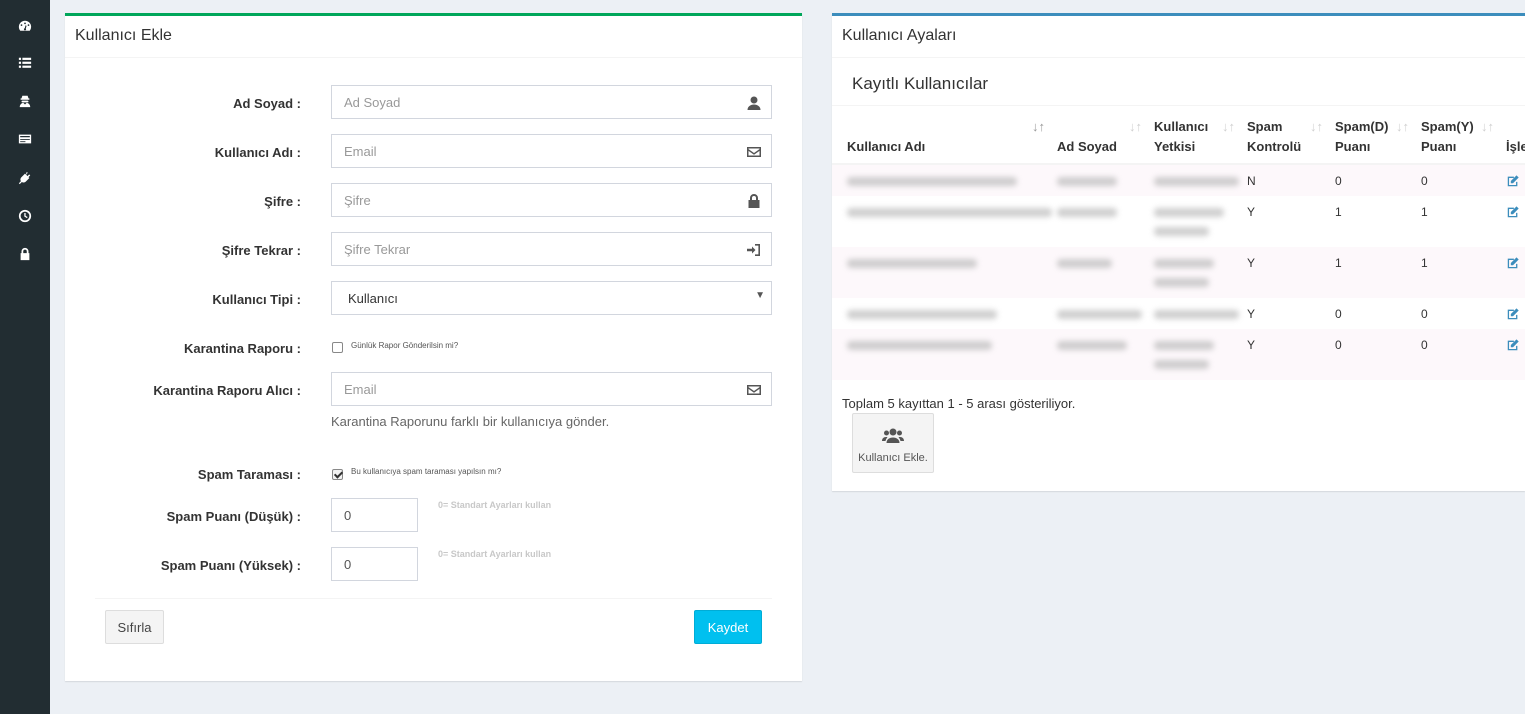 Image resolution: width=1525 pixels, height=714 pixels. Describe the element at coordinates (1338, 263) in the screenshot. I see `spam-low-cell: 1` at that location.